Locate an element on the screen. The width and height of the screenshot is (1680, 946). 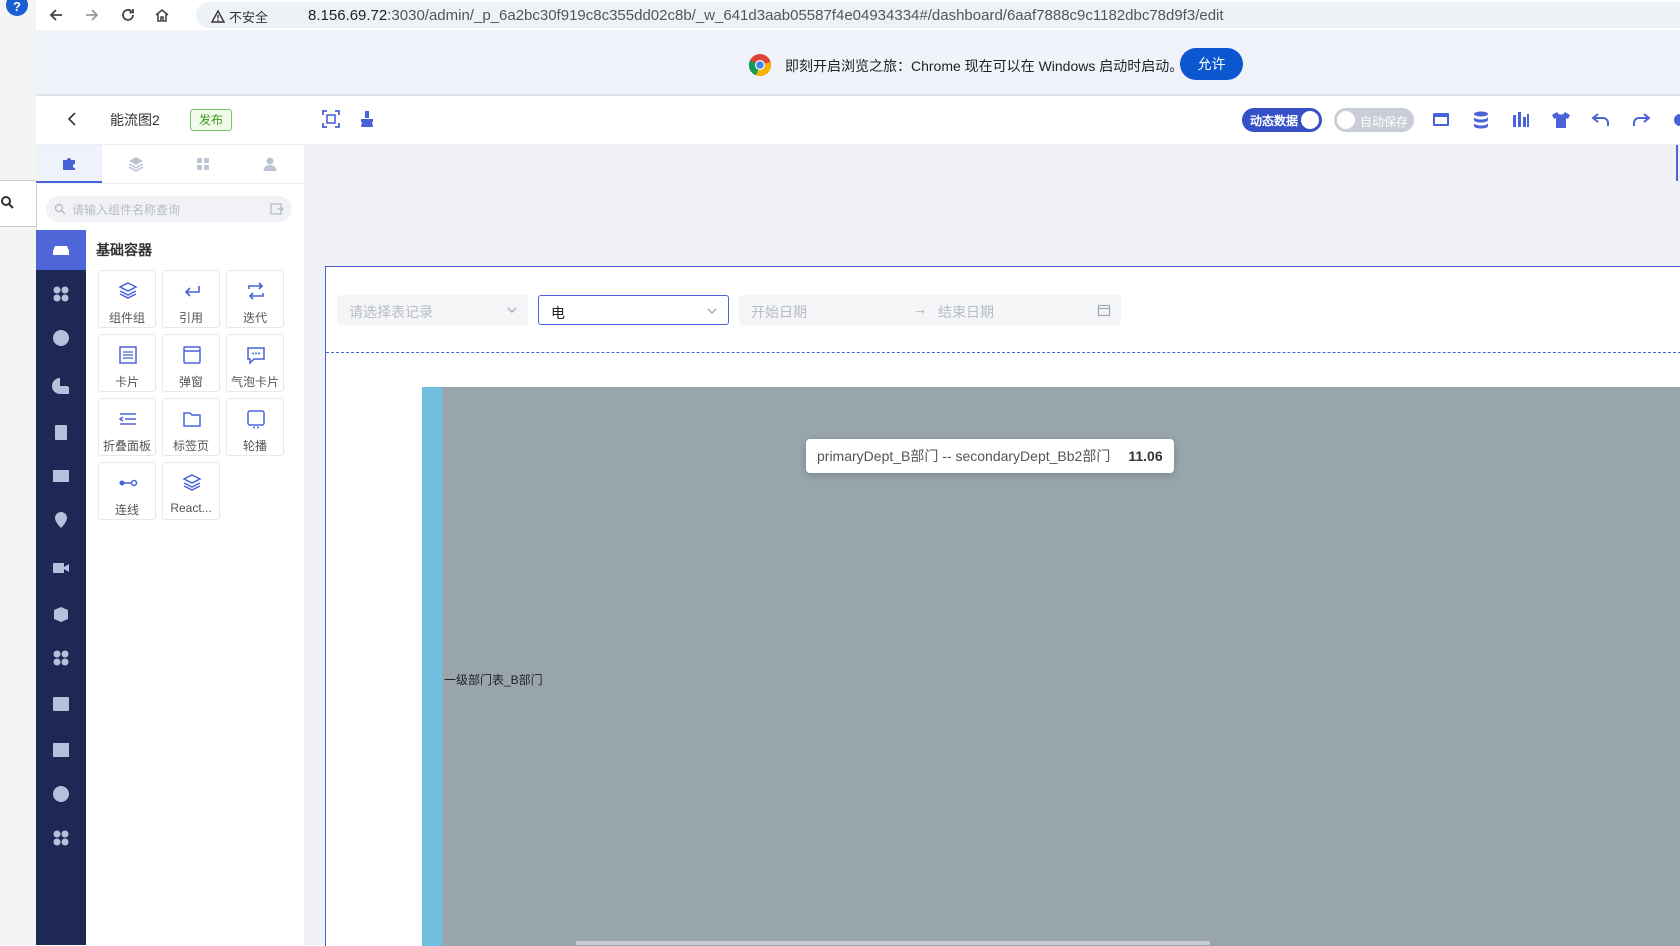
tab-templates is located at coordinates (203, 164).